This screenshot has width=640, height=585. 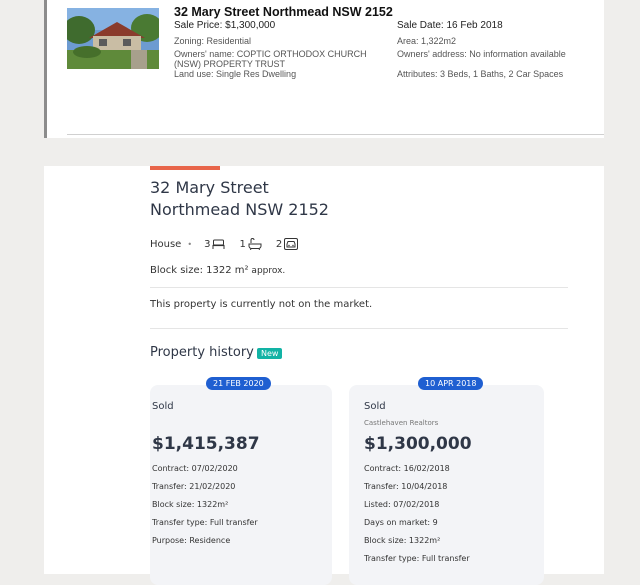 I want to click on cars-count: 2, so click(x=279, y=244).